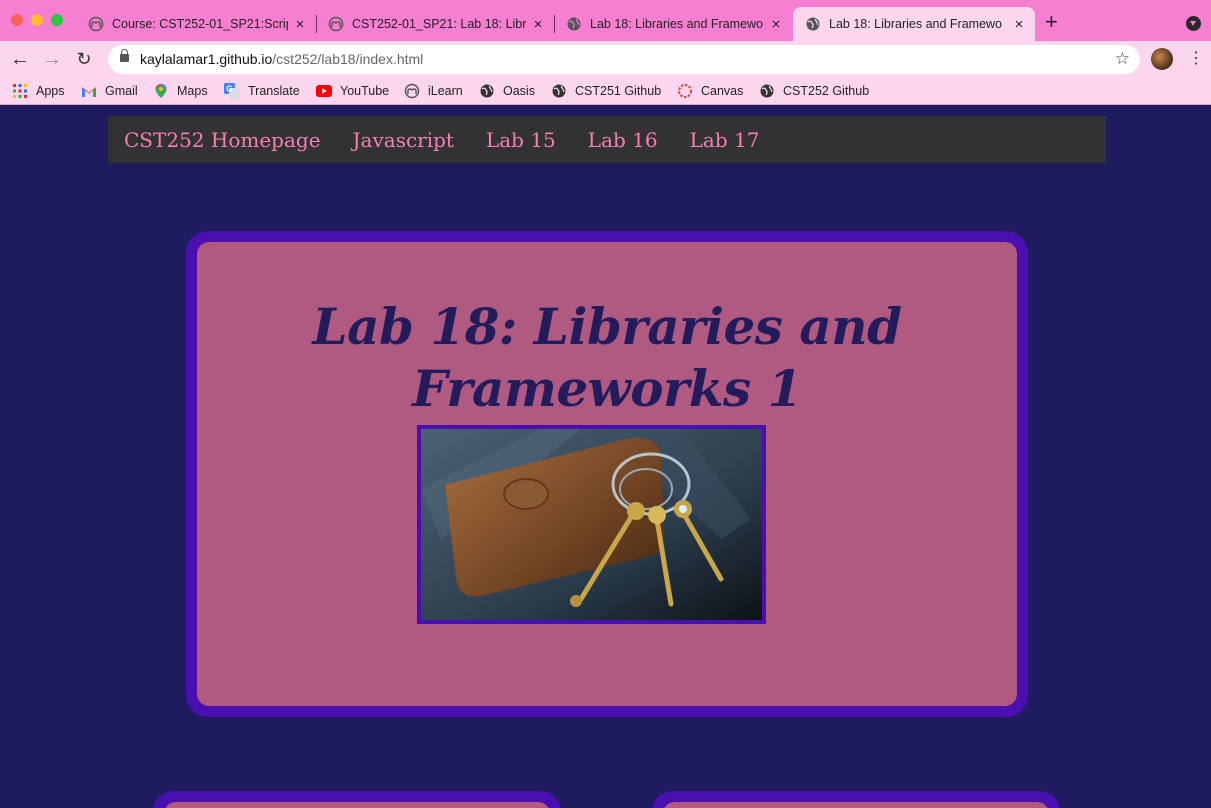 The image size is (1211, 808). I want to click on maps-pin-icon, so click(161, 91).